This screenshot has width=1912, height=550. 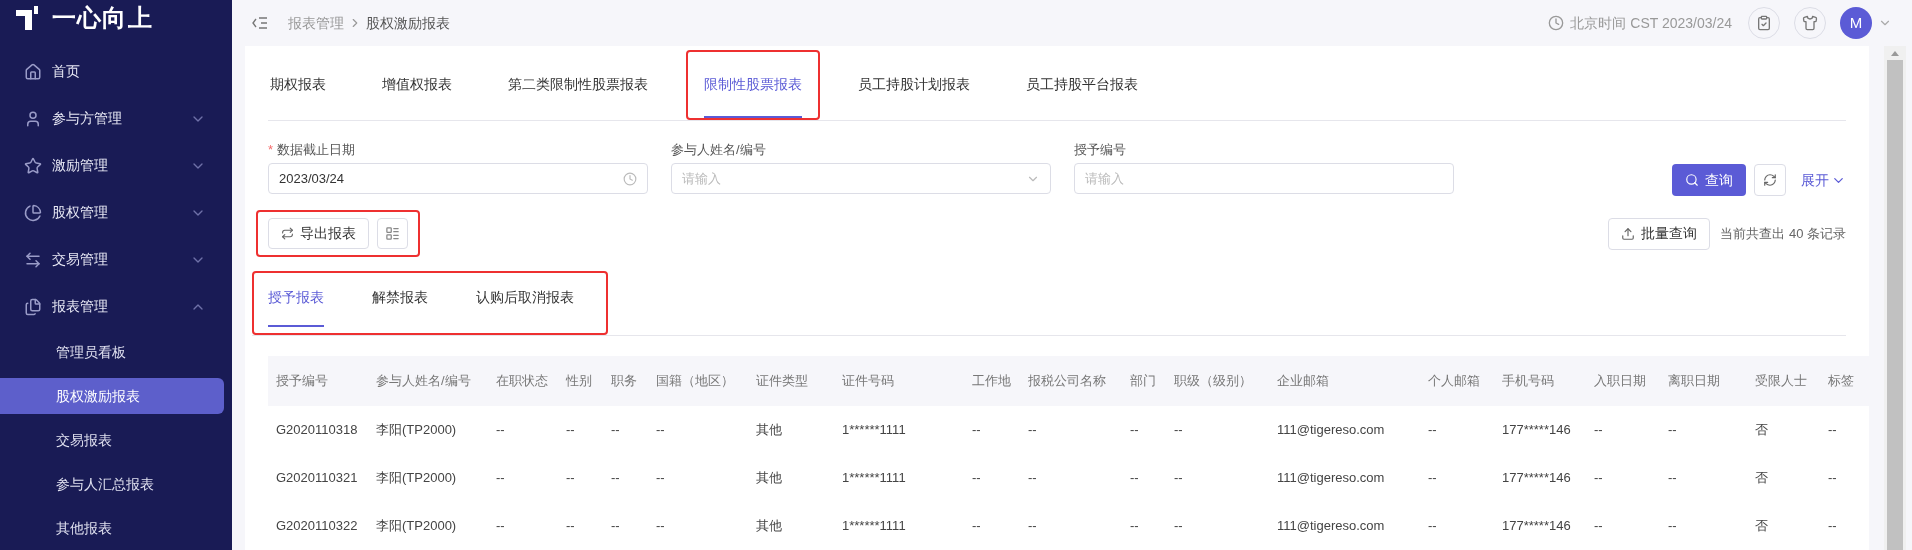 I want to click on sub-tab: 解禁报表, so click(x=400, y=304).